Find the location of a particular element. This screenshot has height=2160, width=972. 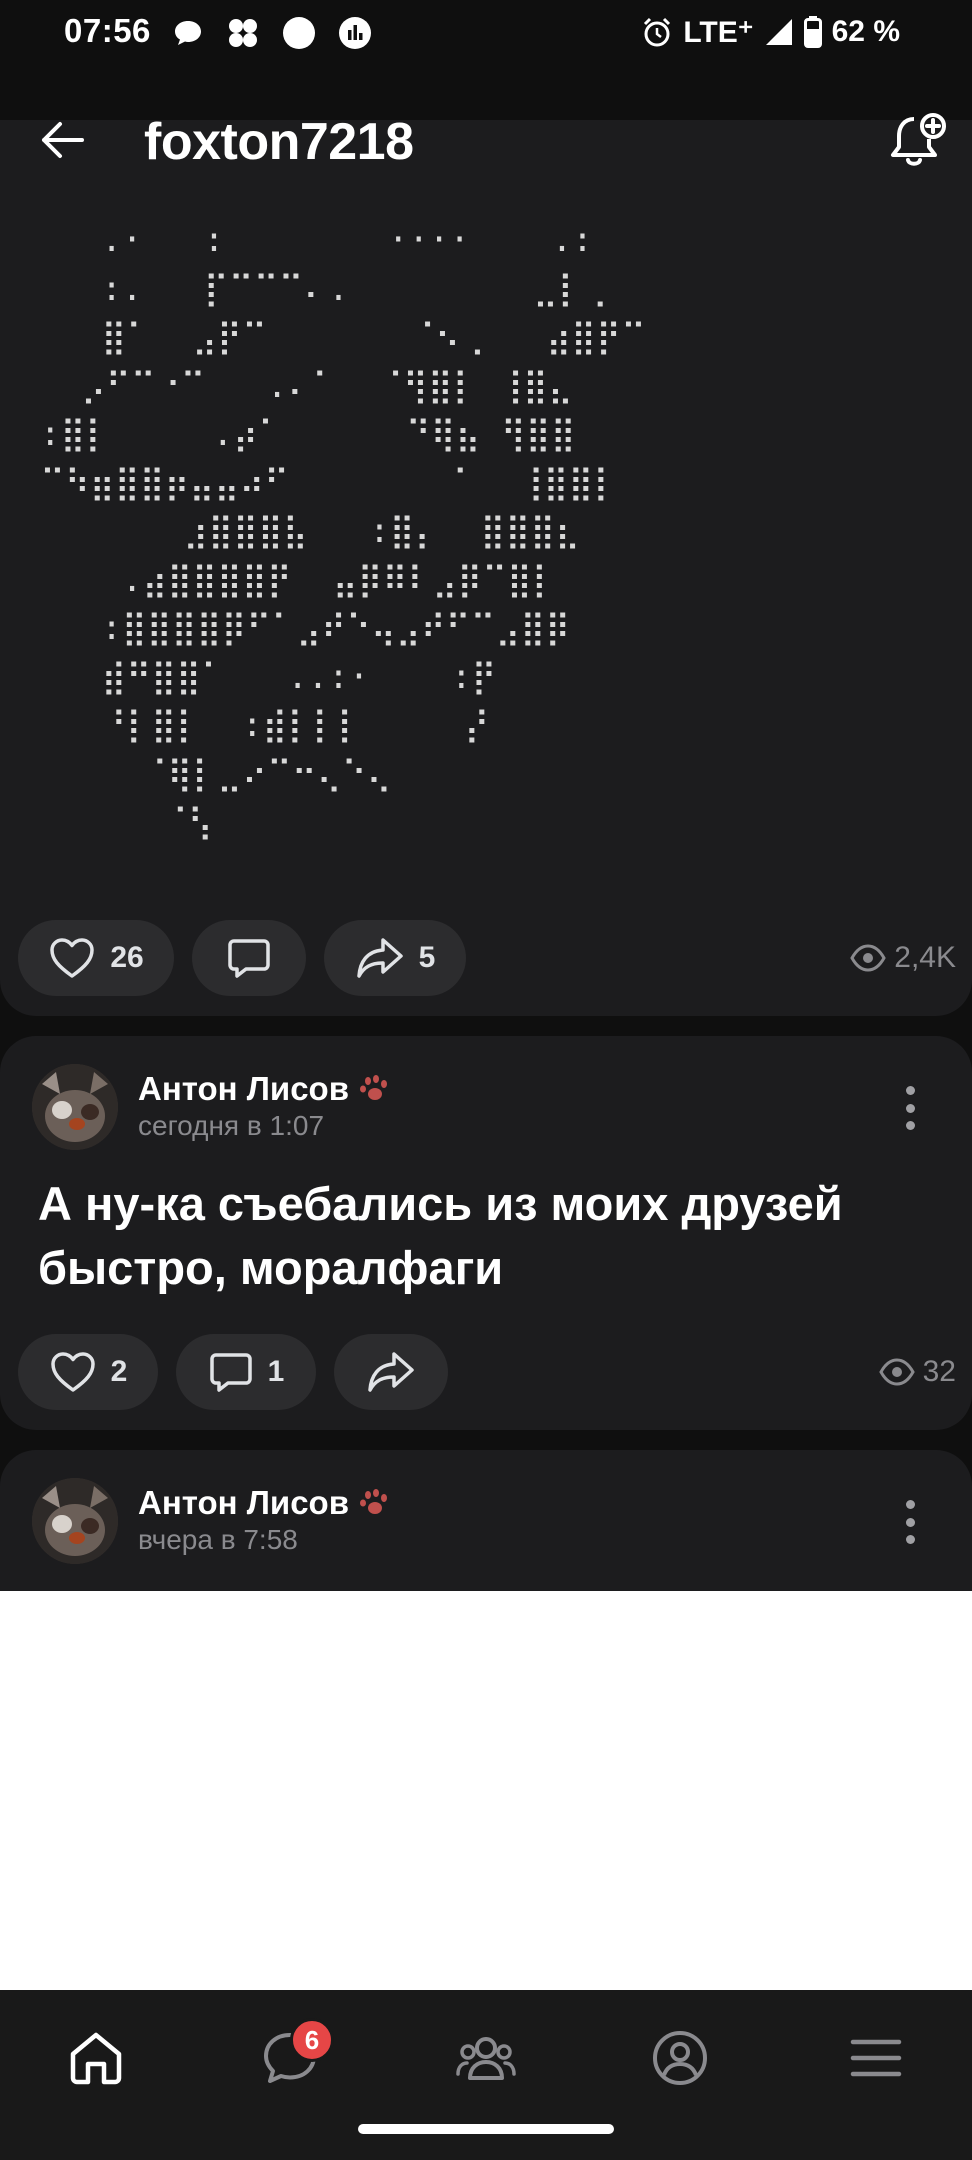

notification-icons is located at coordinates (272, 33).